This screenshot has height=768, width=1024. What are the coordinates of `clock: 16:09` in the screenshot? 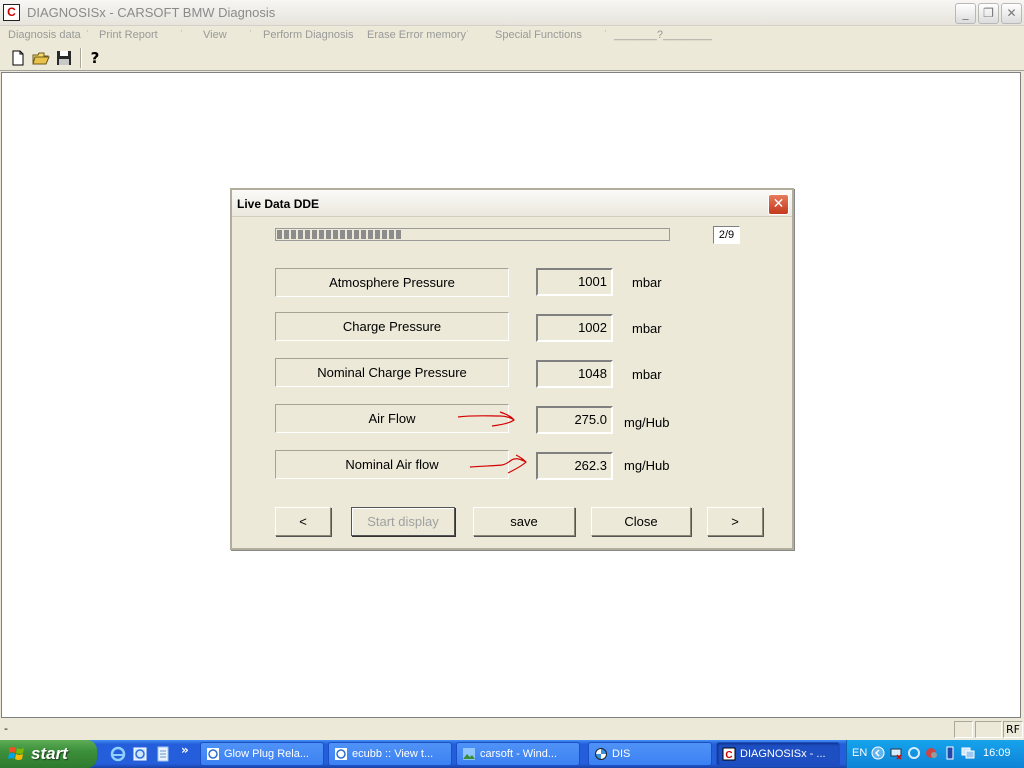 It's located at (997, 753).